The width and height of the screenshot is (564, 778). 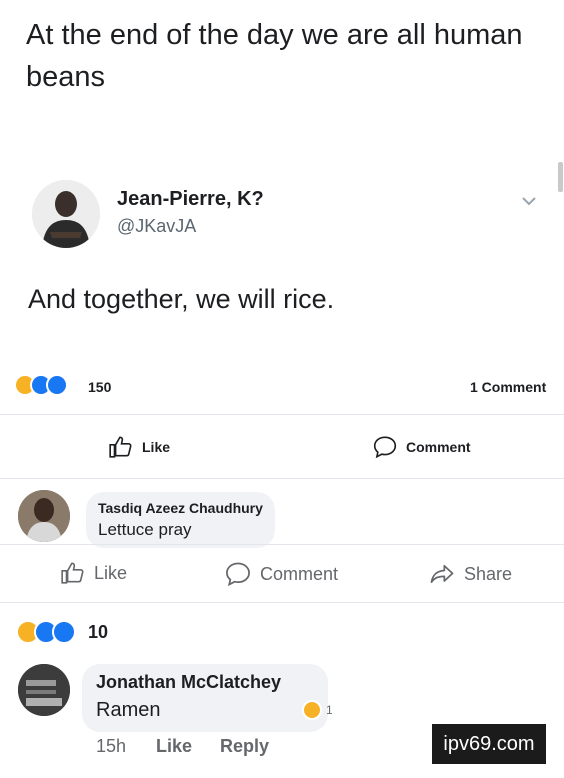 I want to click on comment-reply-link: Reply, so click(x=244, y=746).